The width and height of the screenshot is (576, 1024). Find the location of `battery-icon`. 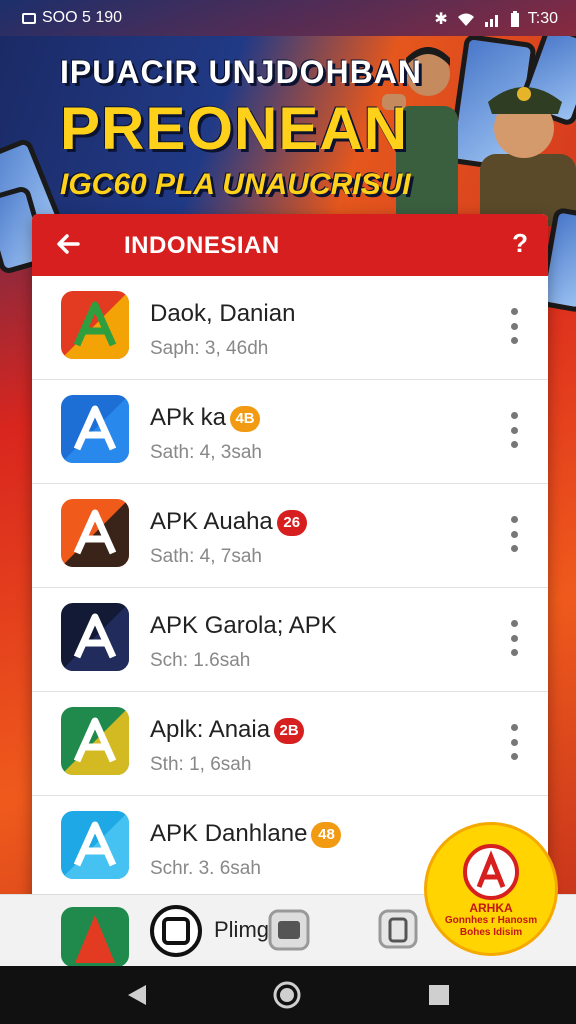

battery-icon is located at coordinates (514, 19).